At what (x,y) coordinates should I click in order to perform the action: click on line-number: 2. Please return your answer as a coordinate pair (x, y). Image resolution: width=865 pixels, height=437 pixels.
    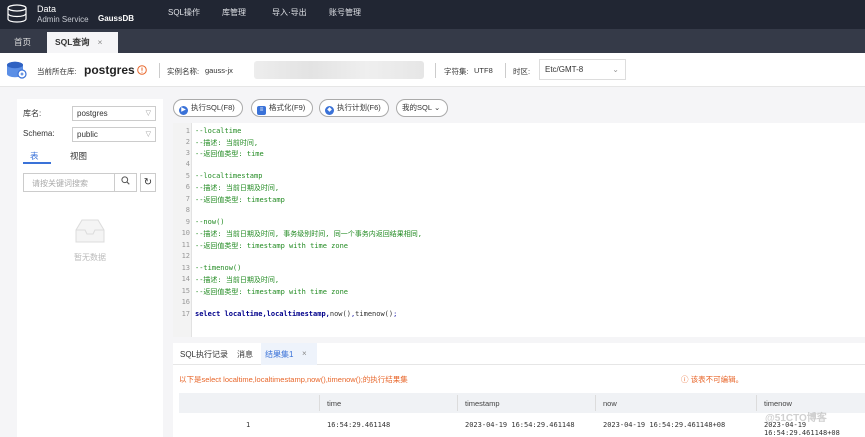
    Looking at the image, I should click on (187, 142).